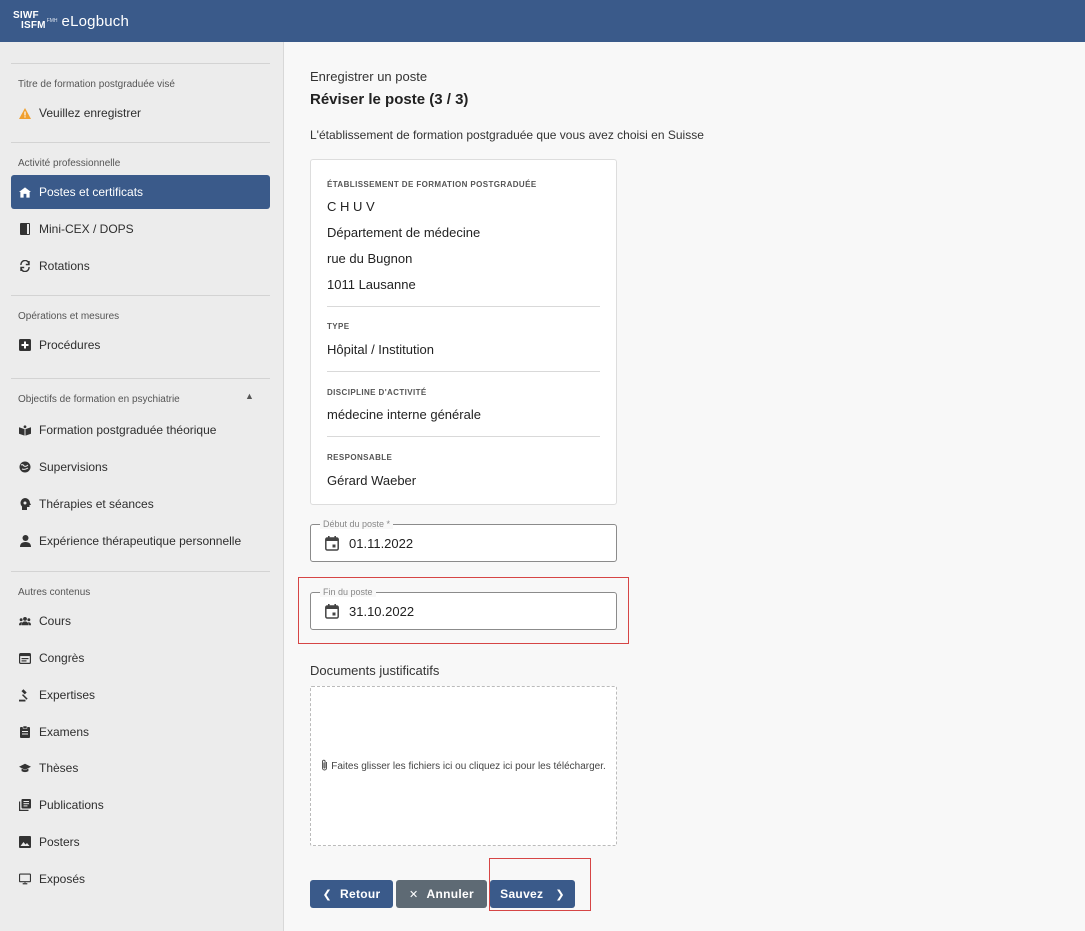 This screenshot has width=1085, height=931. Describe the element at coordinates (25, 842) in the screenshot. I see `image-icon` at that location.